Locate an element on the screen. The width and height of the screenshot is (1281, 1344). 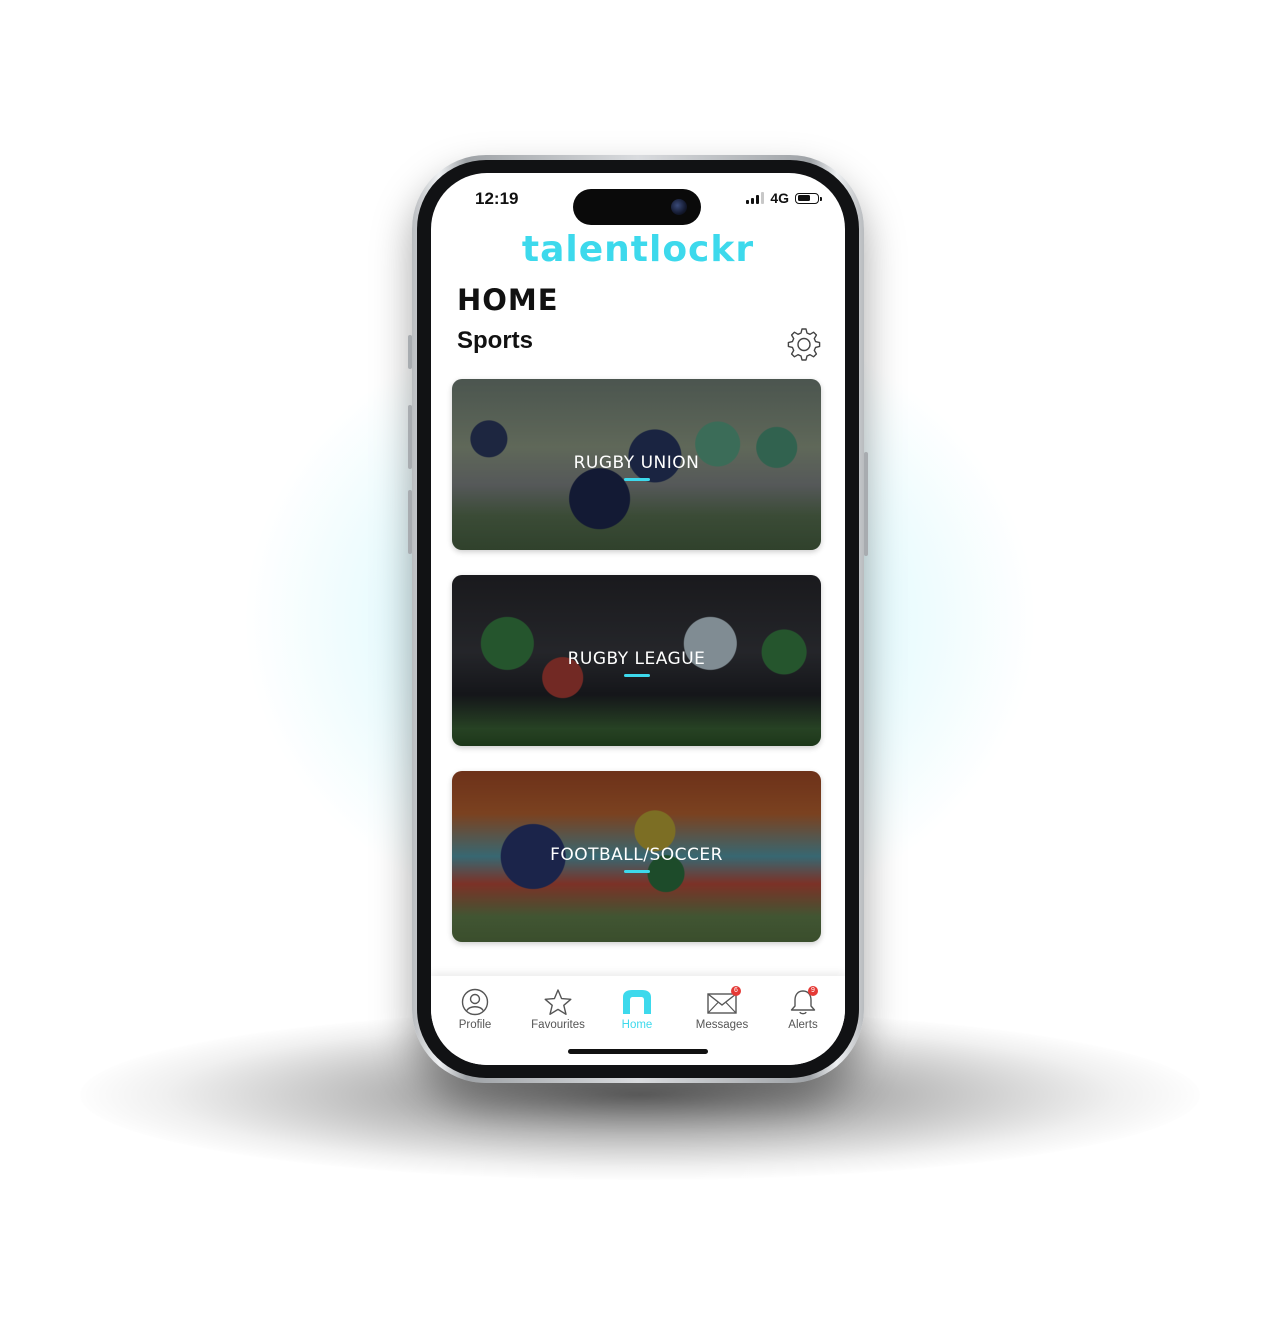
tab-home: Home is located at coordinates (637, 1009).